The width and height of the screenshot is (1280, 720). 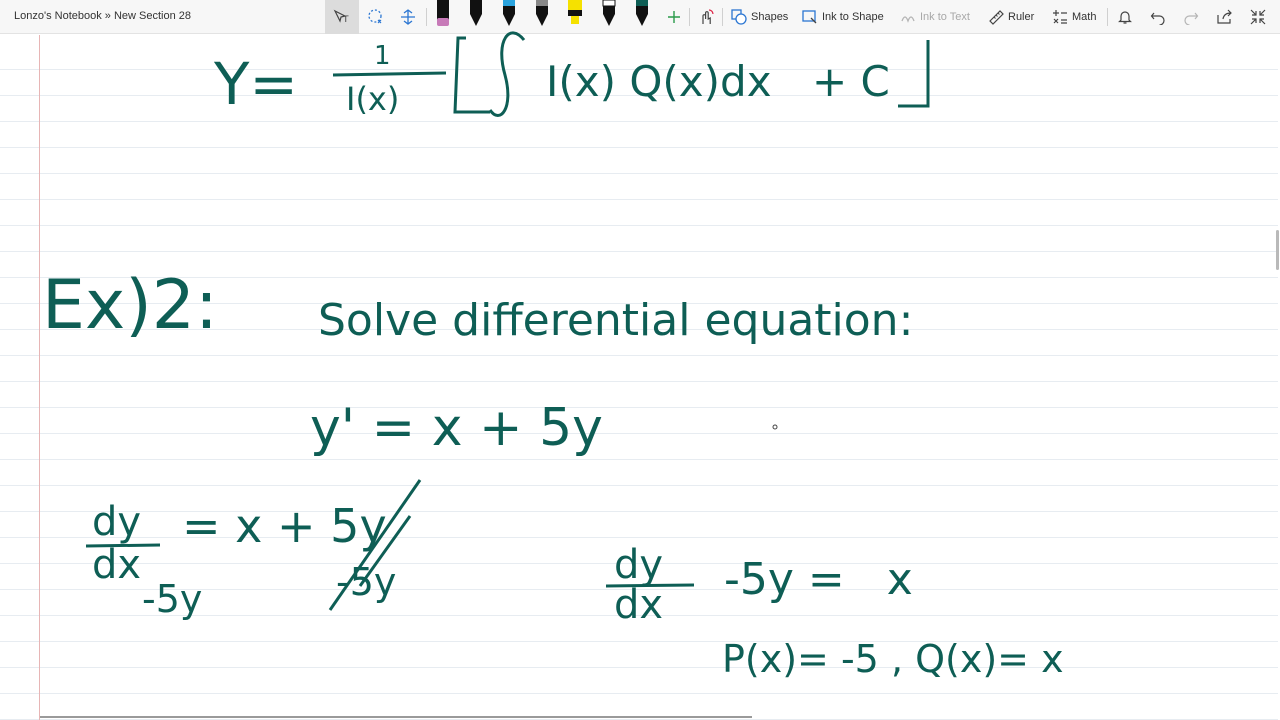 What do you see at coordinates (851, 81) in the screenshot?
I see `formula-plus-c: + C` at bounding box center [851, 81].